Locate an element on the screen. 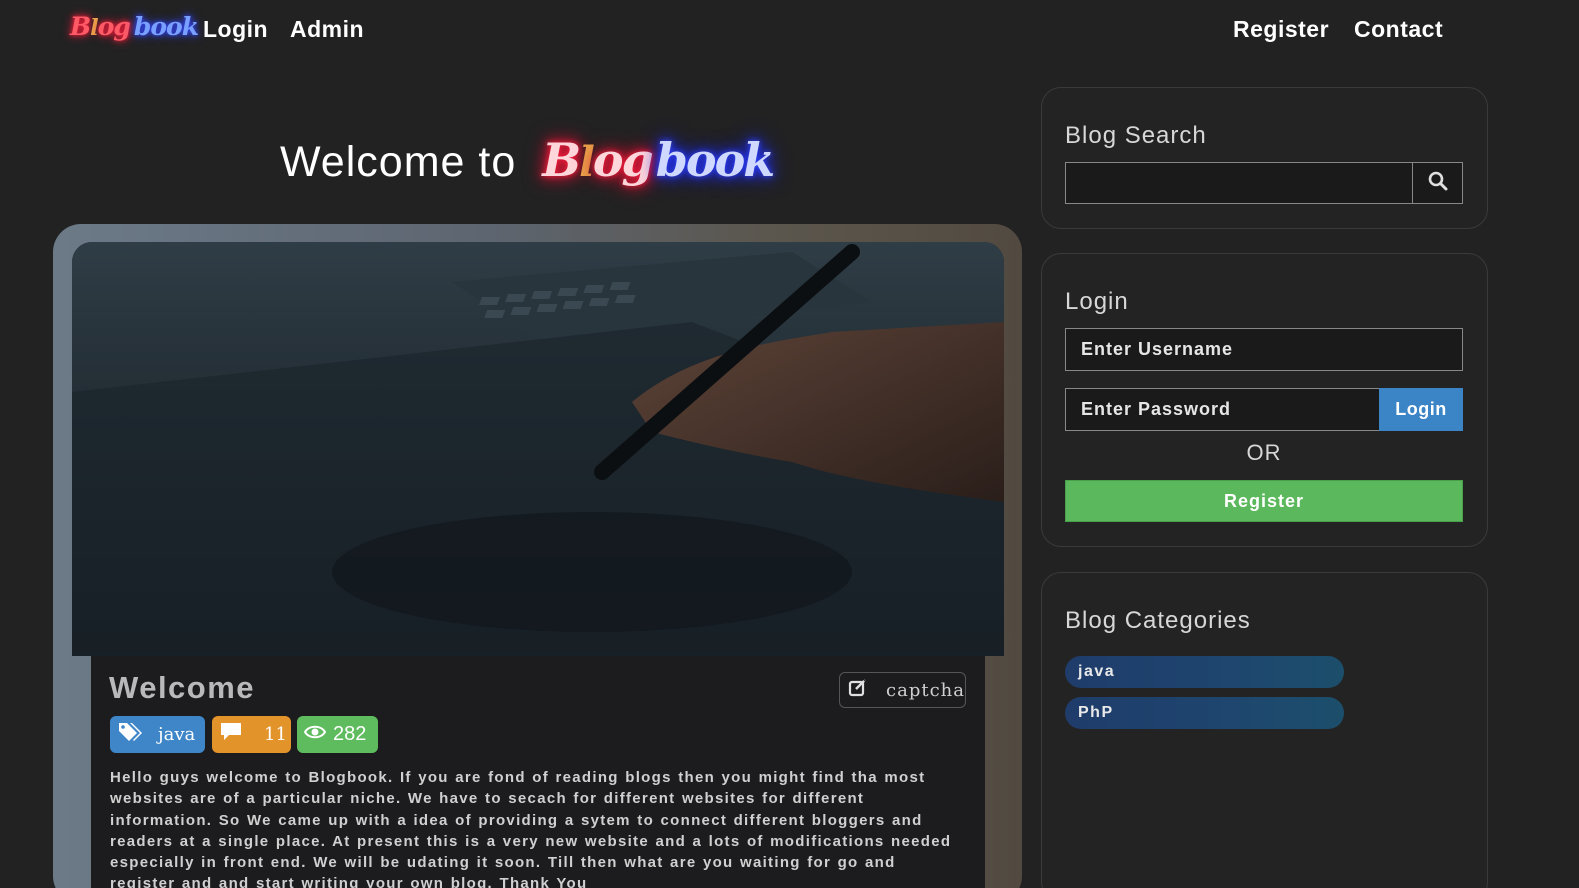 This screenshot has width=1579, height=888. welcome-text: Welcome to is located at coordinates (398, 161).